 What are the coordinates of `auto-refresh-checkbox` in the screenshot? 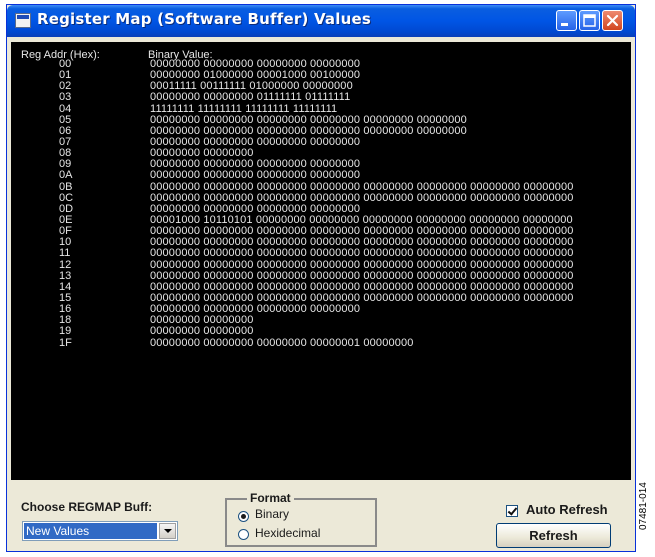 It's located at (512, 511).